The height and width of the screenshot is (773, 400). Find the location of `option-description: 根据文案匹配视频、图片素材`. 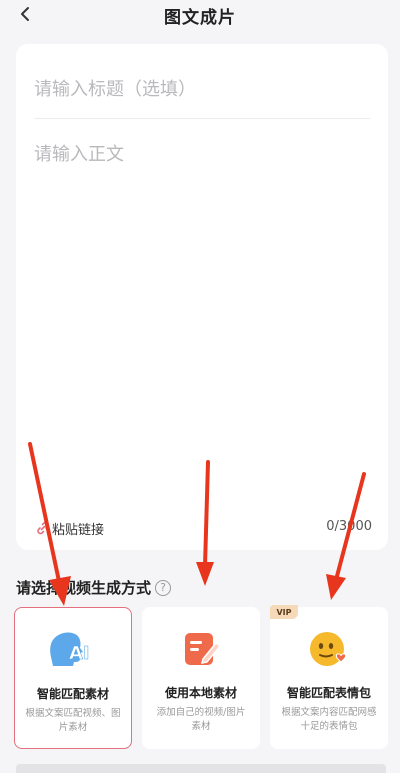

option-description: 根据文案匹配视频、图片素材 is located at coordinates (73, 720).